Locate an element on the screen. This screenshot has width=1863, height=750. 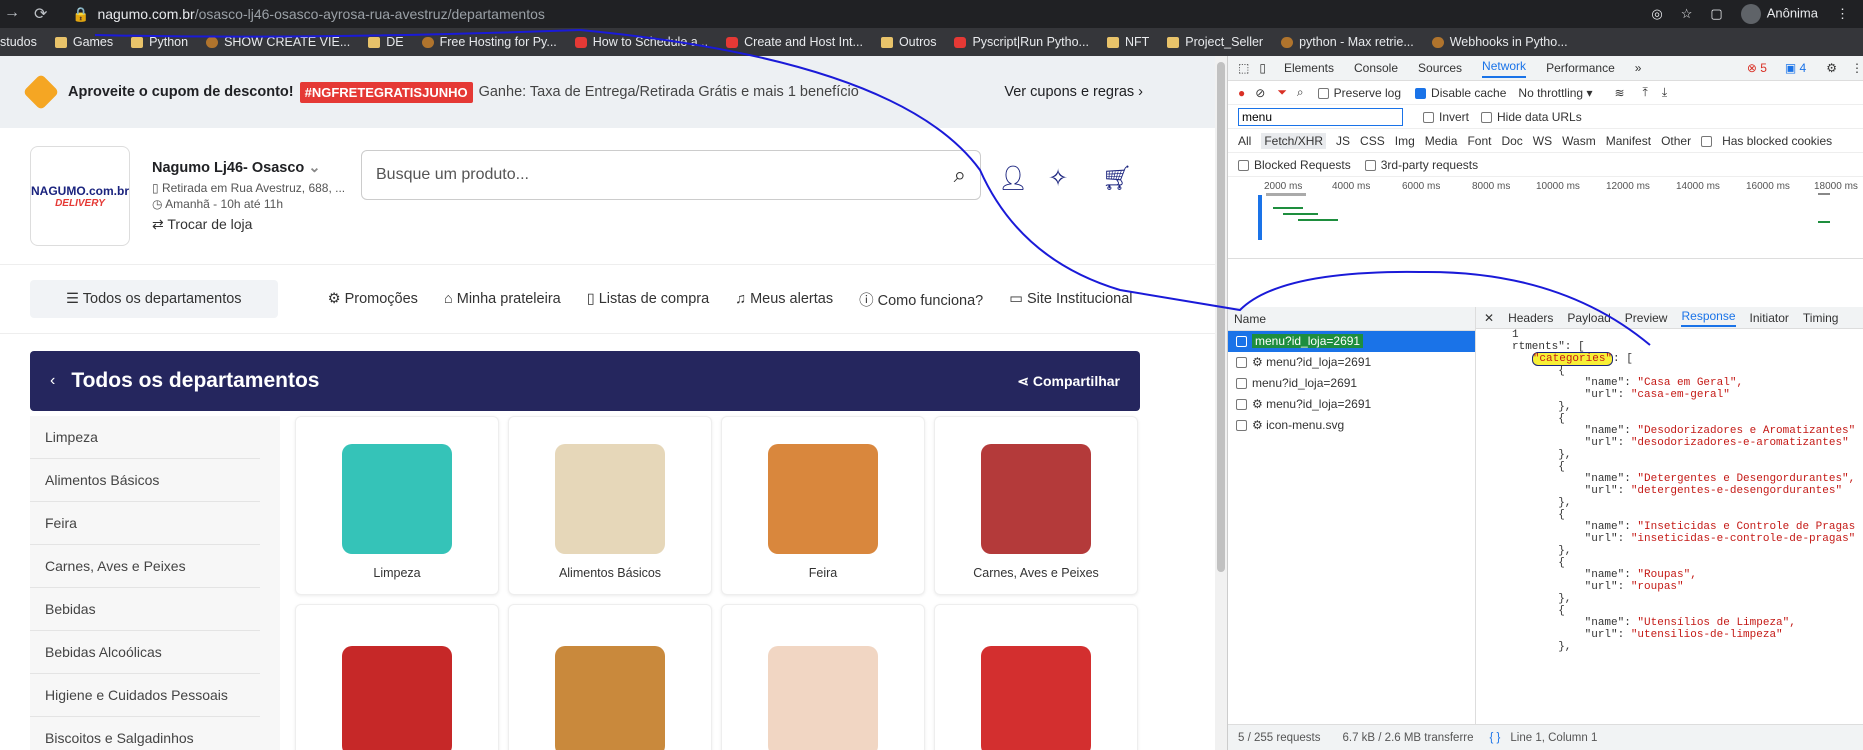
type-all: All is located at coordinates (1244, 141).